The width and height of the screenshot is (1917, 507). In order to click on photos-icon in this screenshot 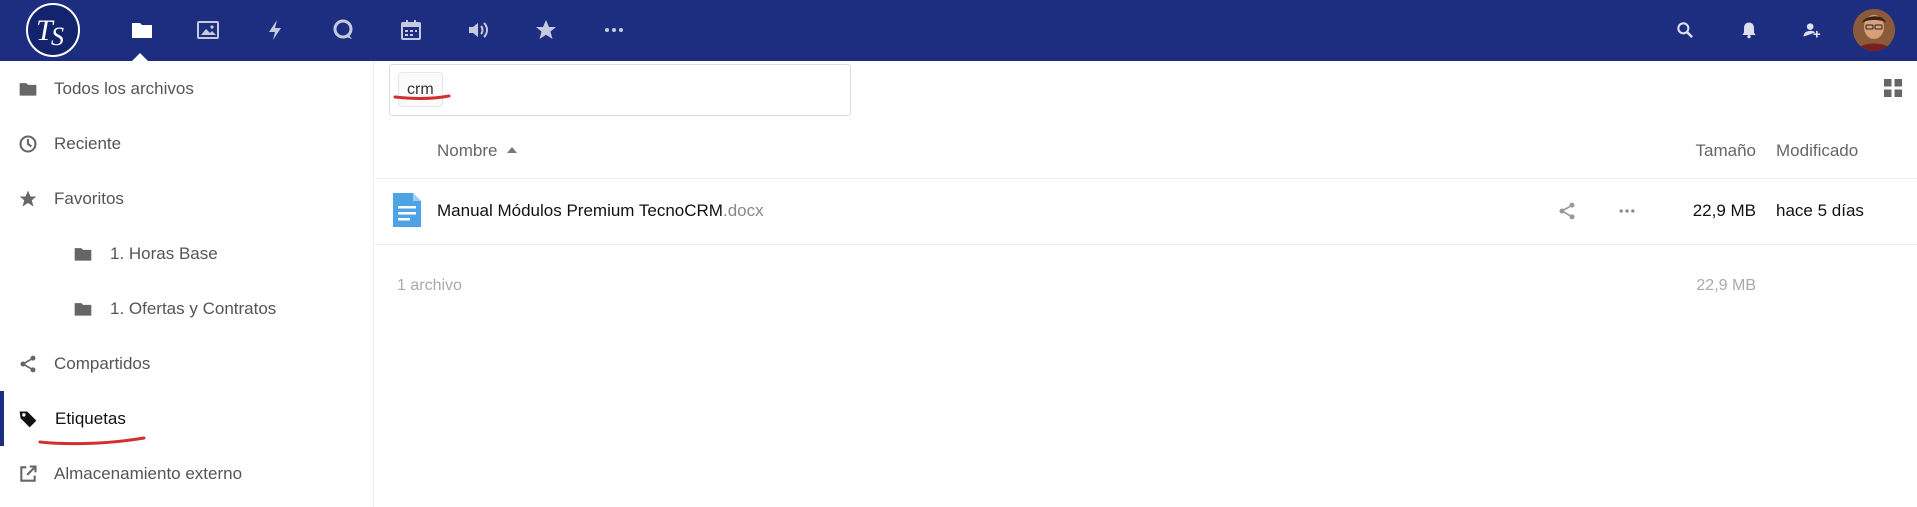, I will do `click(208, 30)`.